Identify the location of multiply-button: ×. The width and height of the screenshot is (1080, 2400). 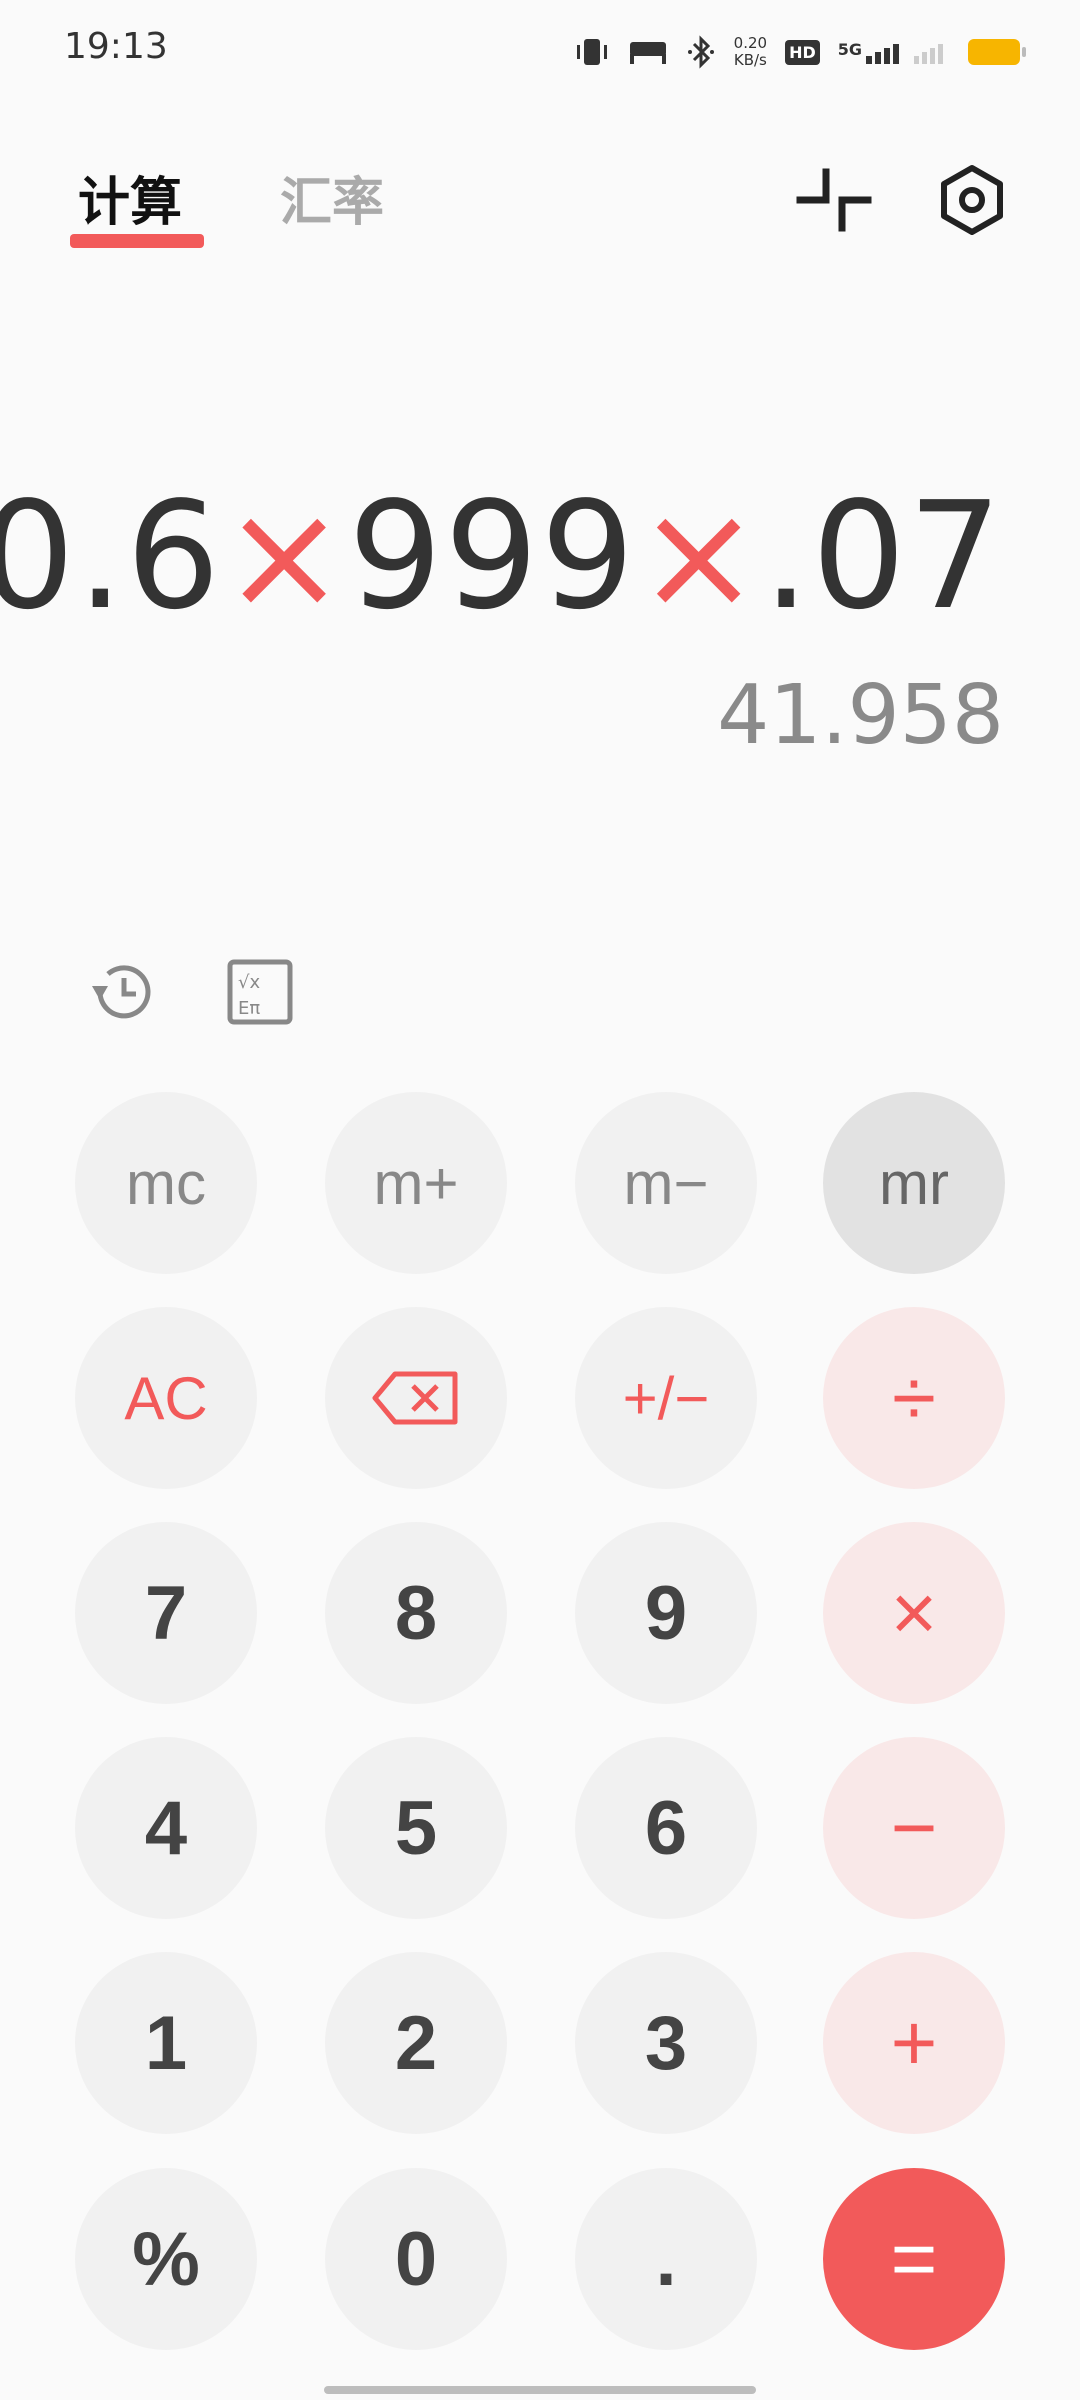
(914, 1613).